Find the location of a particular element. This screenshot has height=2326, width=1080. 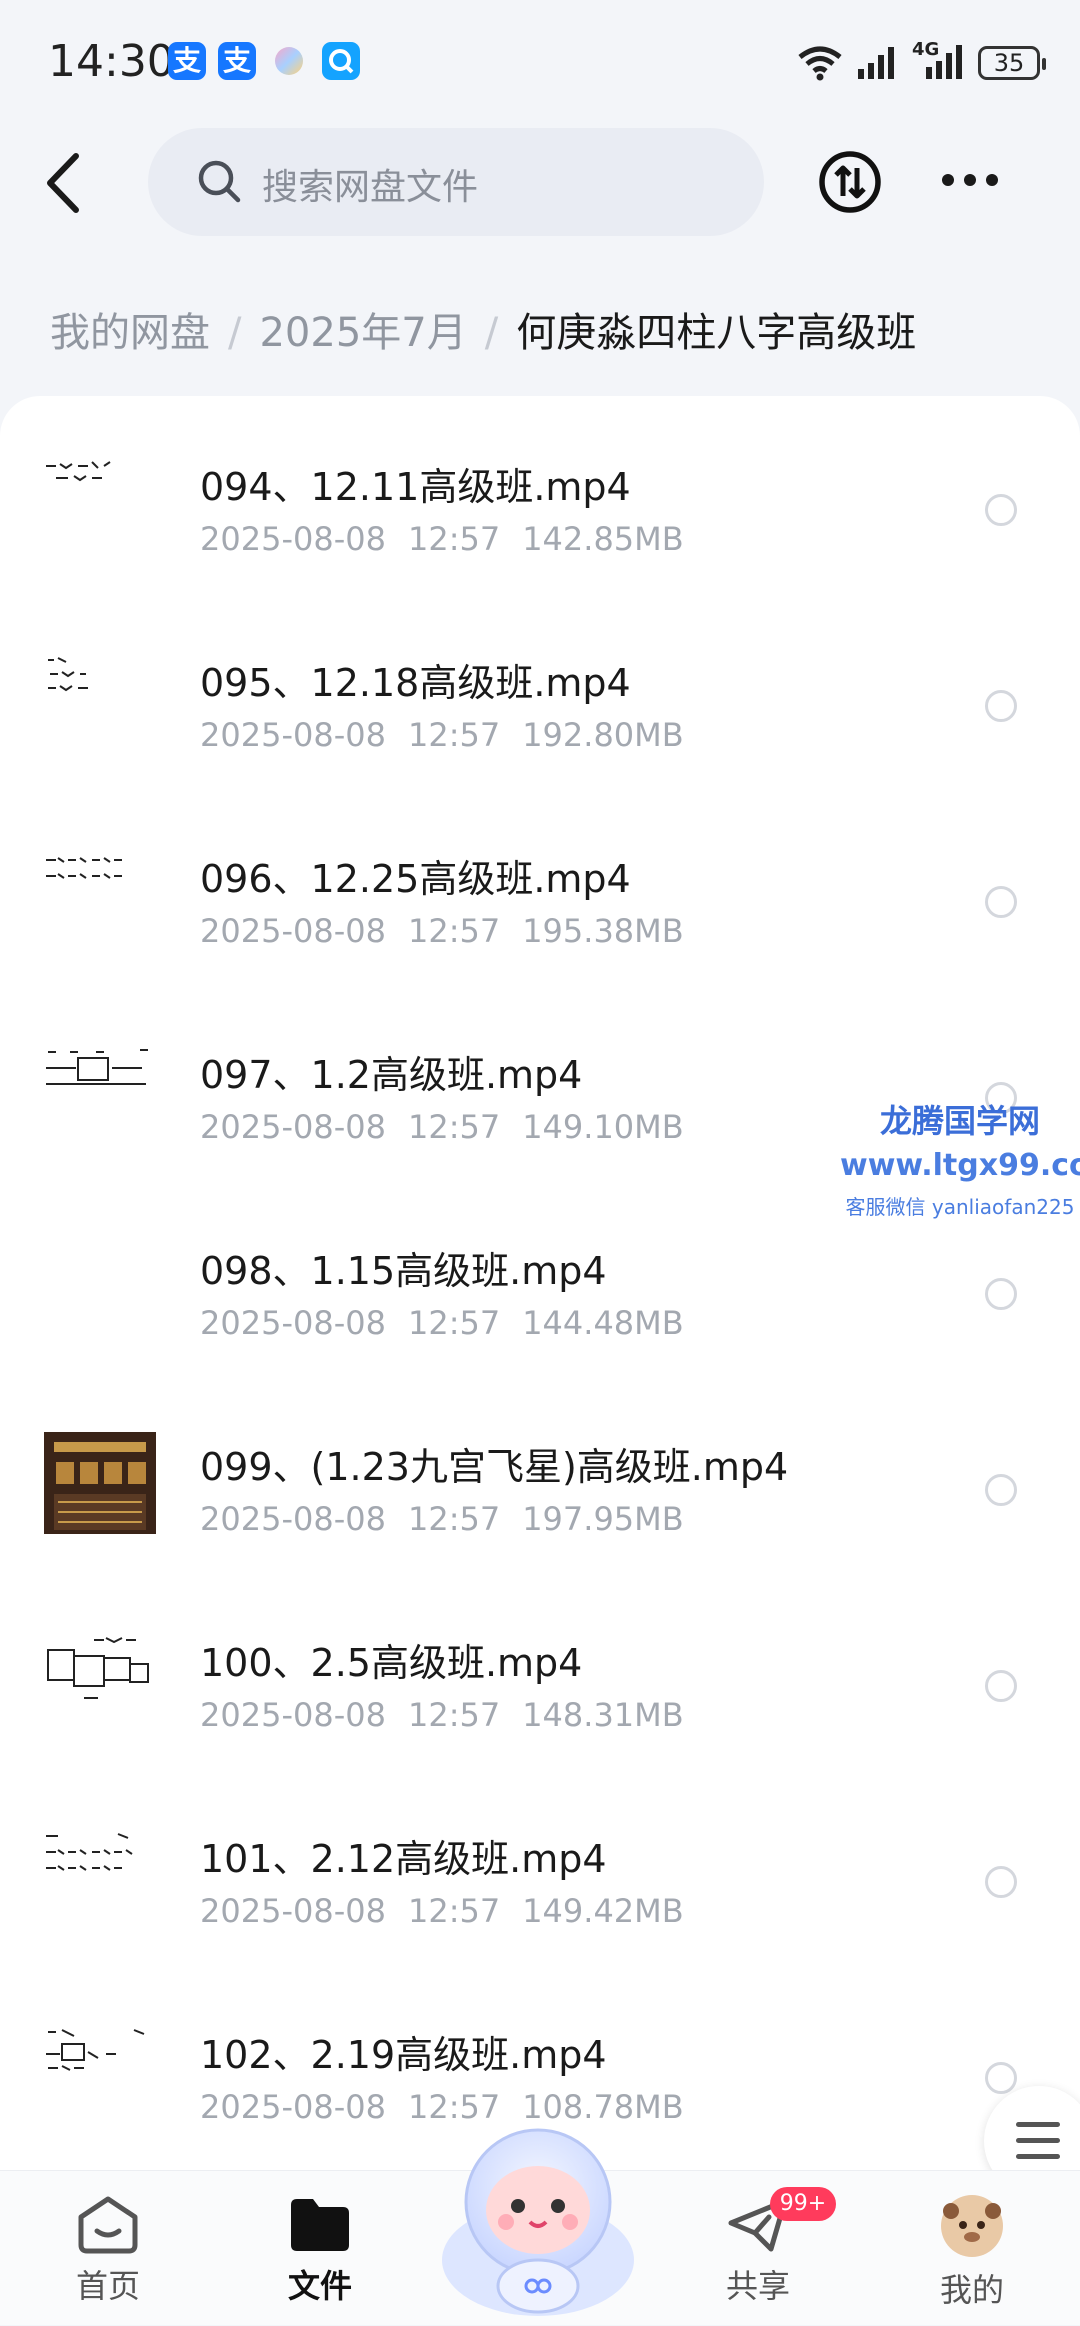

watermark: 龙腾国学网 www.ltgx99.com 客服微信 yanliaofan225 is located at coordinates (960, 1158).